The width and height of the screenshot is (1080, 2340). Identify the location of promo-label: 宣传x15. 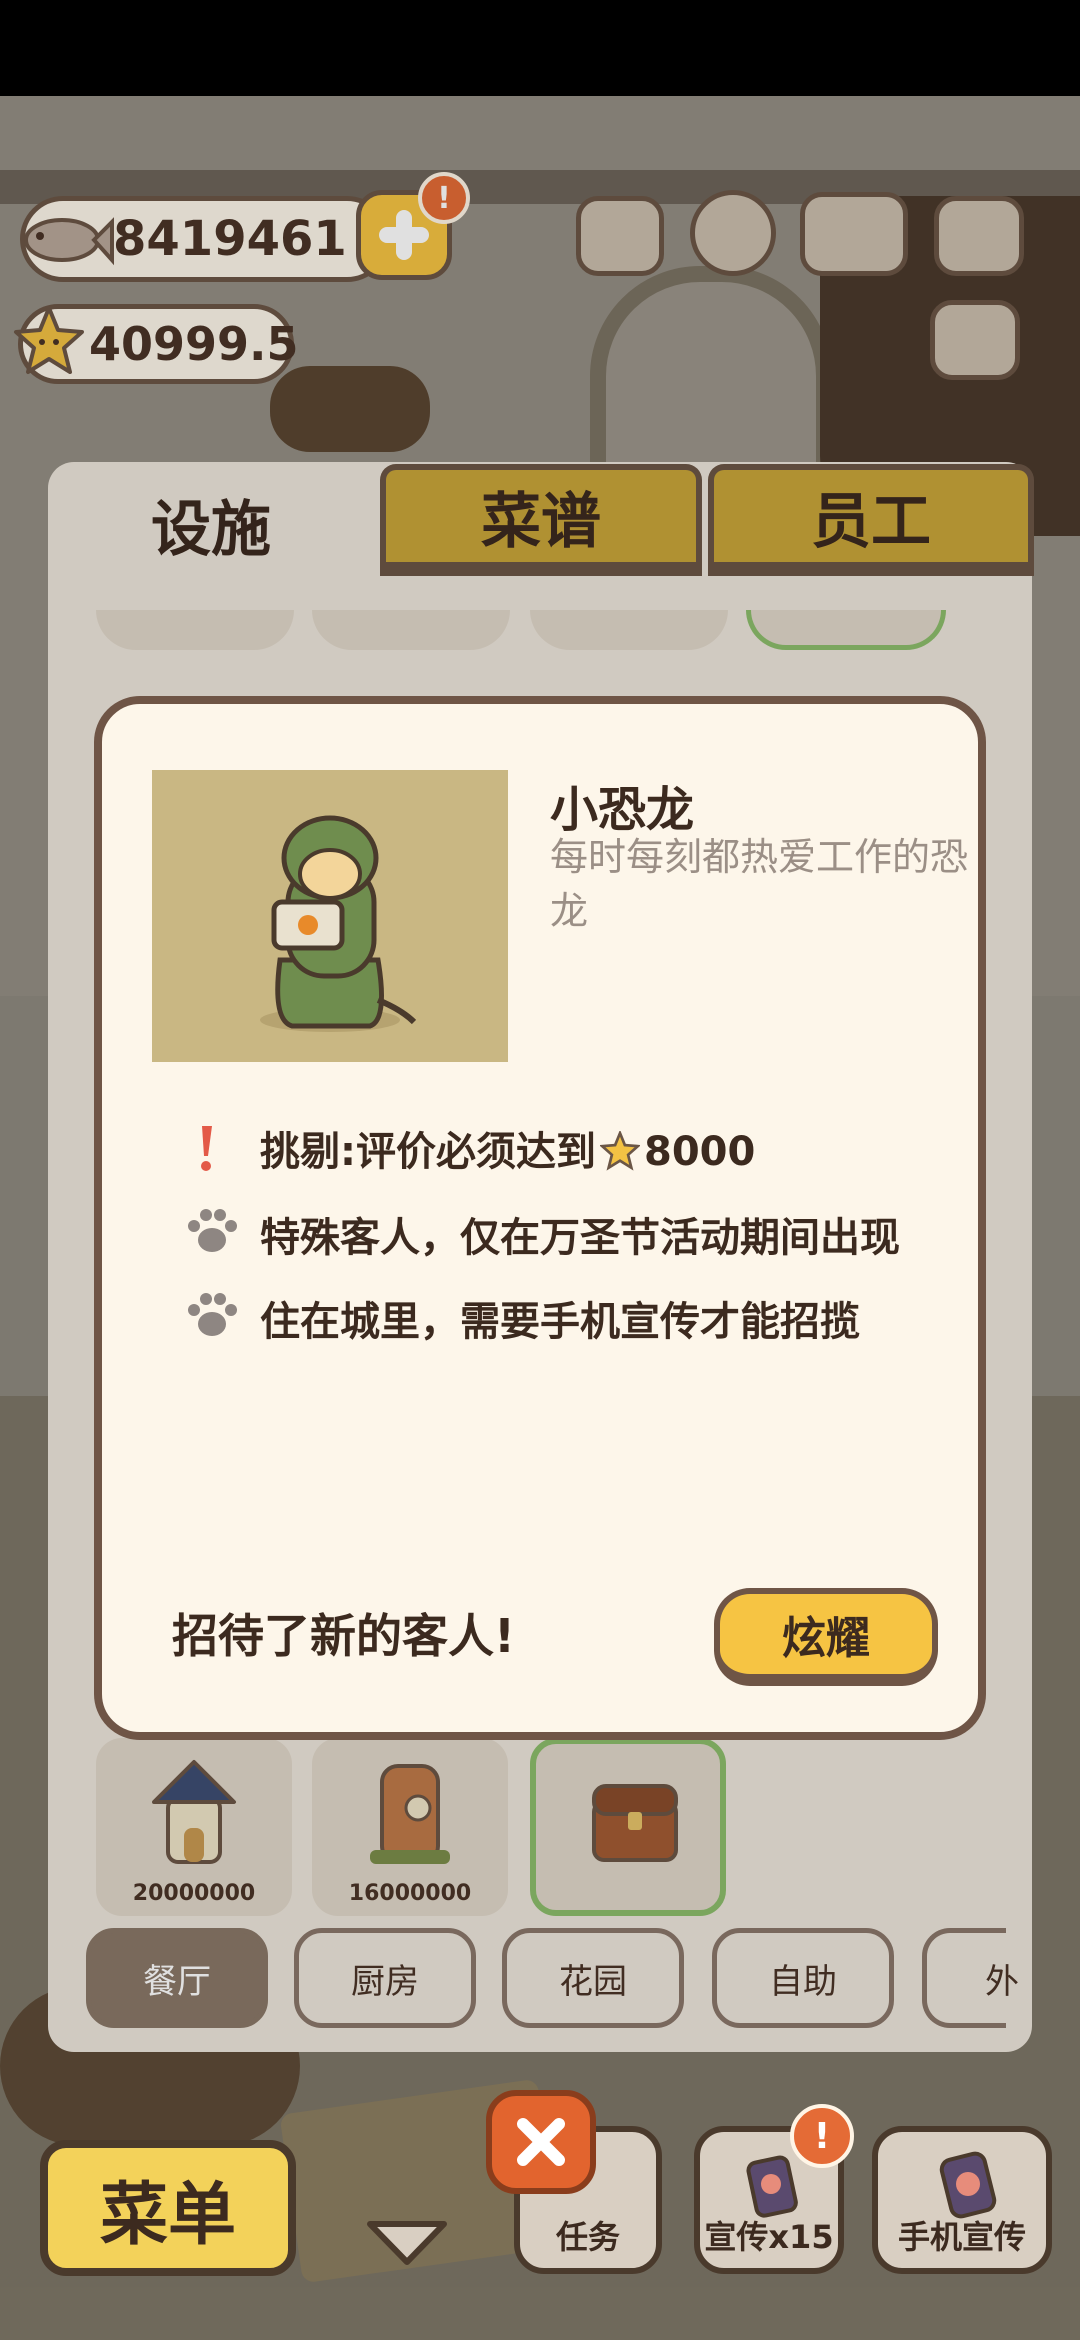
(769, 2237).